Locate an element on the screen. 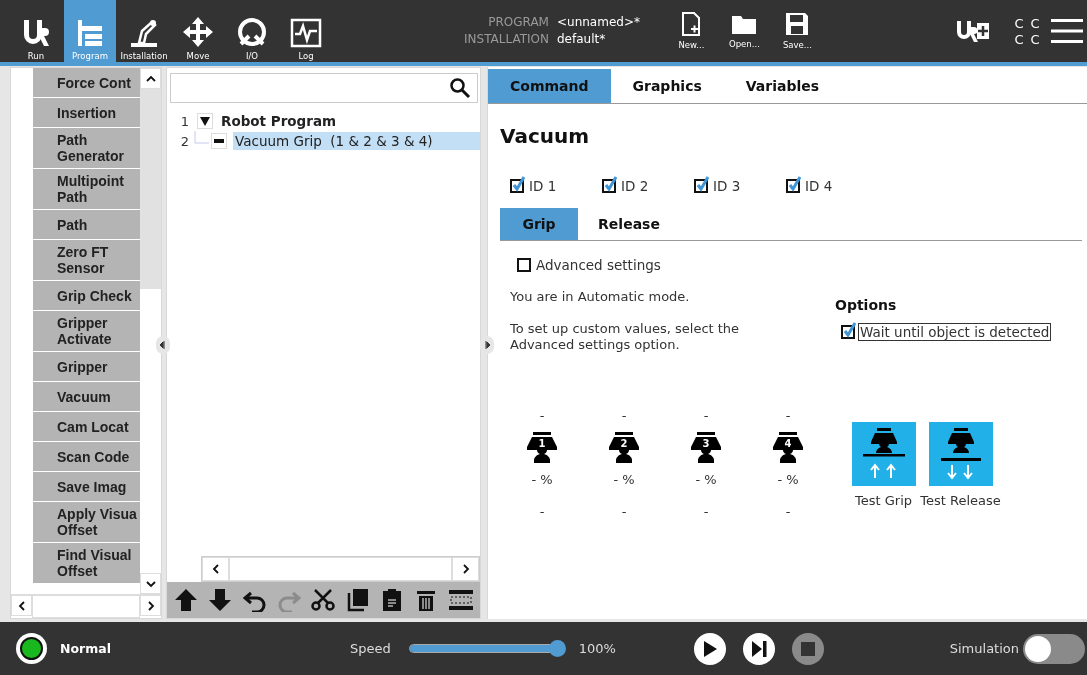 The image size is (1087, 675). checkbox-label: Wait until object is detected is located at coordinates (955, 332).